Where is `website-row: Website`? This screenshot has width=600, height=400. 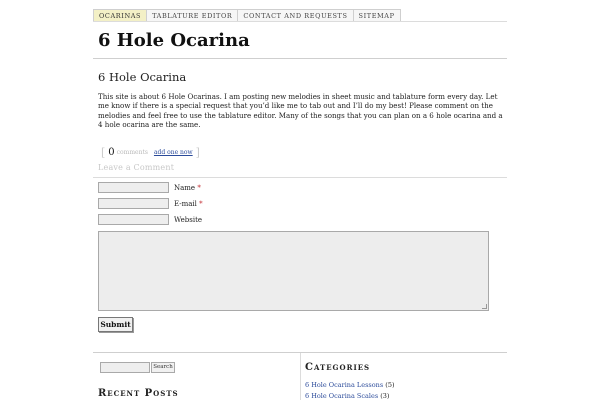
website-row: Website is located at coordinates (150, 219).